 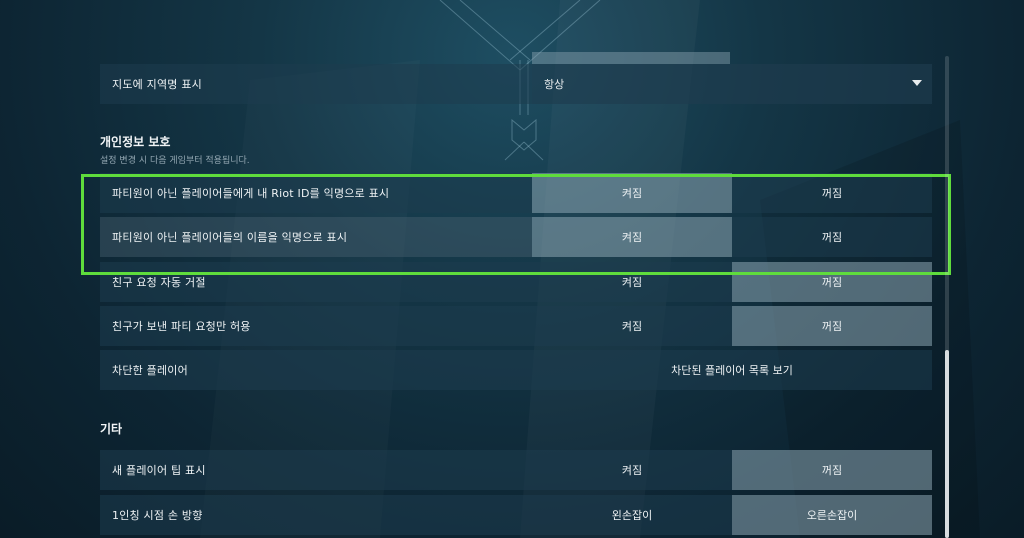 What do you see at coordinates (732, 84) in the screenshot?
I see `map-region-dropdown: 항상` at bounding box center [732, 84].